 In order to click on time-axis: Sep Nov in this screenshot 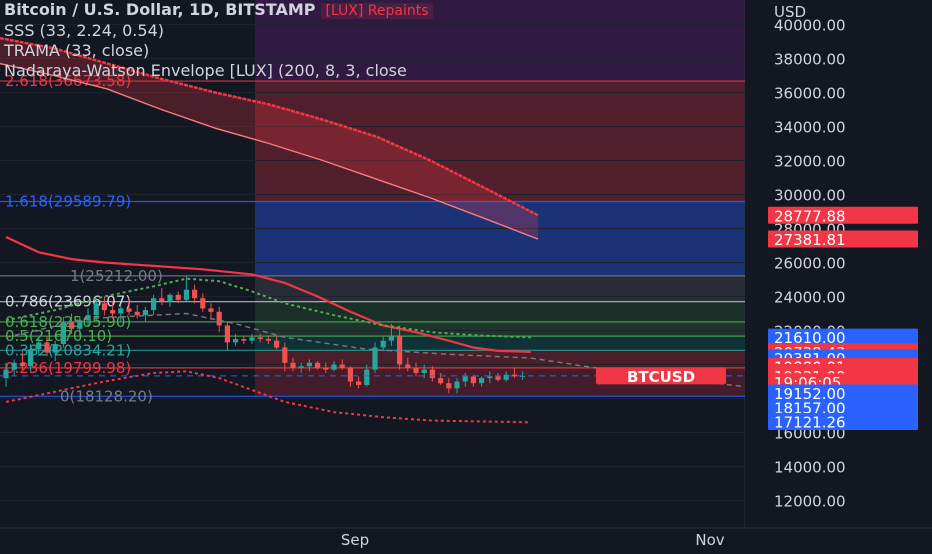, I will do `click(466, 538)`.